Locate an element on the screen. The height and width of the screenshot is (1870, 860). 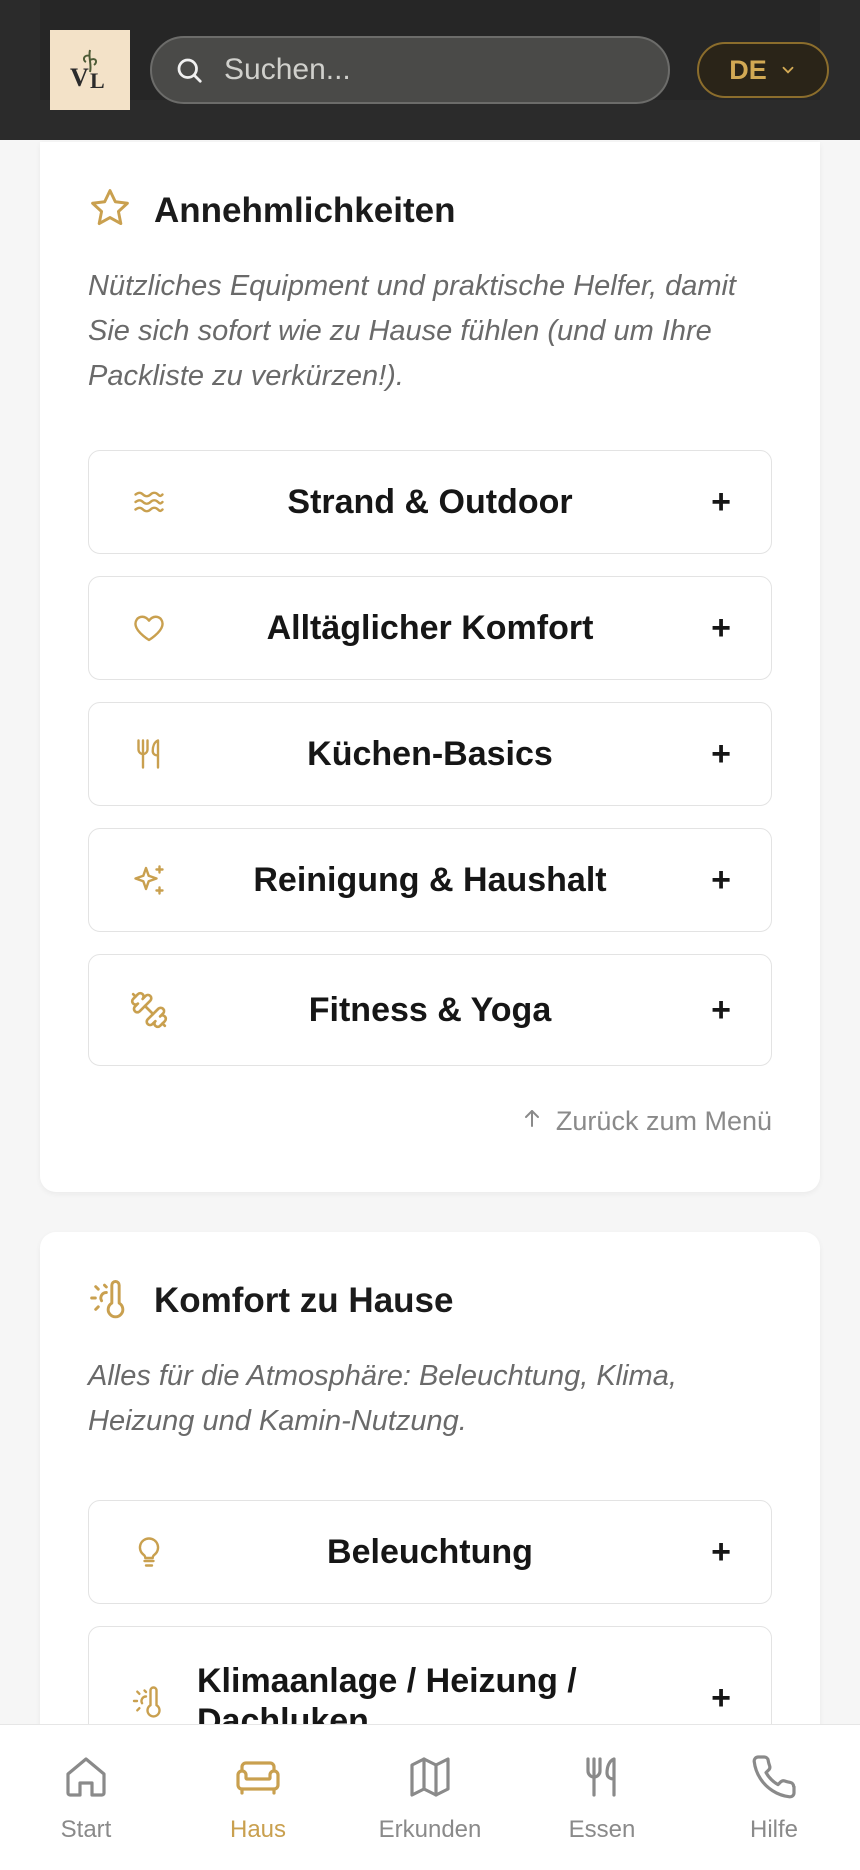
accordion-kitchen-basics: Küchen-Basics + is located at coordinates (430, 754).